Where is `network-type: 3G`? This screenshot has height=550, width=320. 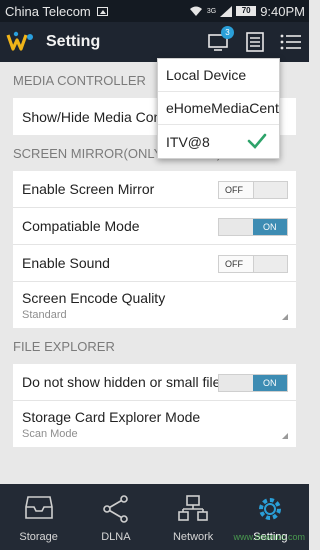 network-type: 3G is located at coordinates (211, 11).